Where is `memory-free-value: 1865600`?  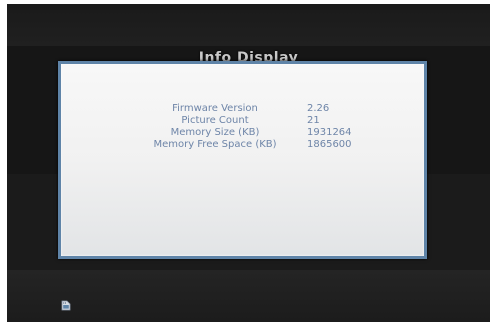
memory-free-value: 1865600 is located at coordinates (329, 144).